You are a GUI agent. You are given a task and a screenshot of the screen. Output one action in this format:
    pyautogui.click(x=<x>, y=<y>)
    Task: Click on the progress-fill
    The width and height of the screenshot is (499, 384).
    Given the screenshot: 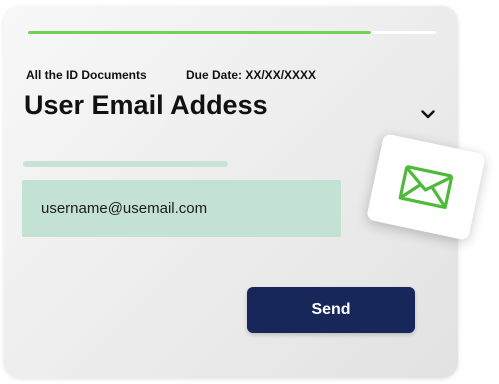 What is the action you would take?
    pyautogui.click(x=199, y=32)
    